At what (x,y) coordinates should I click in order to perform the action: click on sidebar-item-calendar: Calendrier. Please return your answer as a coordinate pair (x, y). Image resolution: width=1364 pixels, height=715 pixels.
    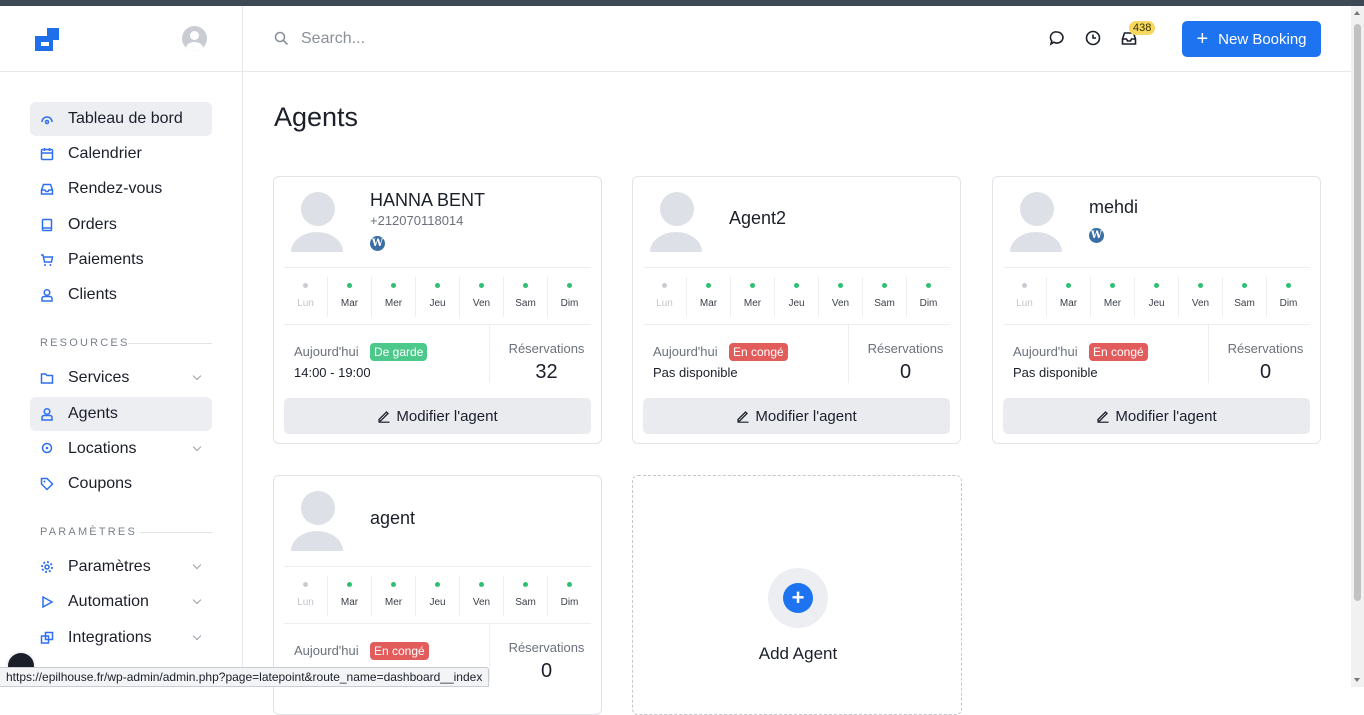
    Looking at the image, I should click on (121, 154).